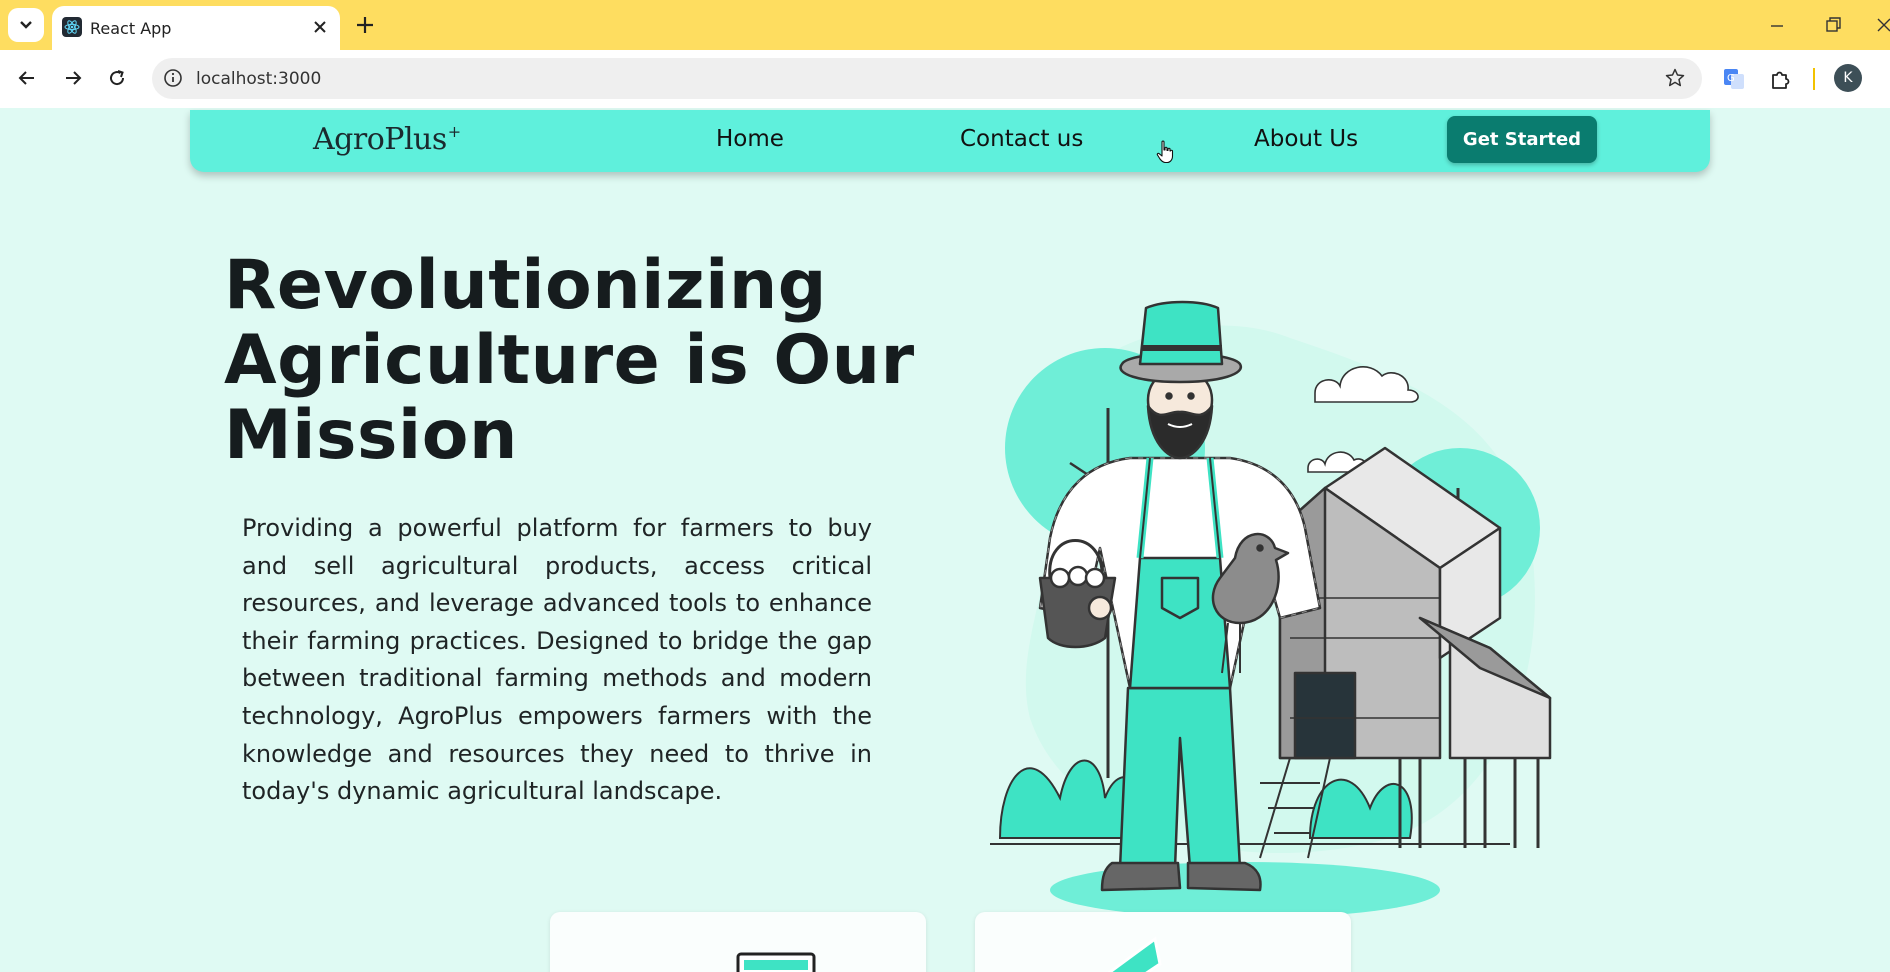 Image resolution: width=1890 pixels, height=972 pixels. I want to click on tool-icon, so click(1134, 954).